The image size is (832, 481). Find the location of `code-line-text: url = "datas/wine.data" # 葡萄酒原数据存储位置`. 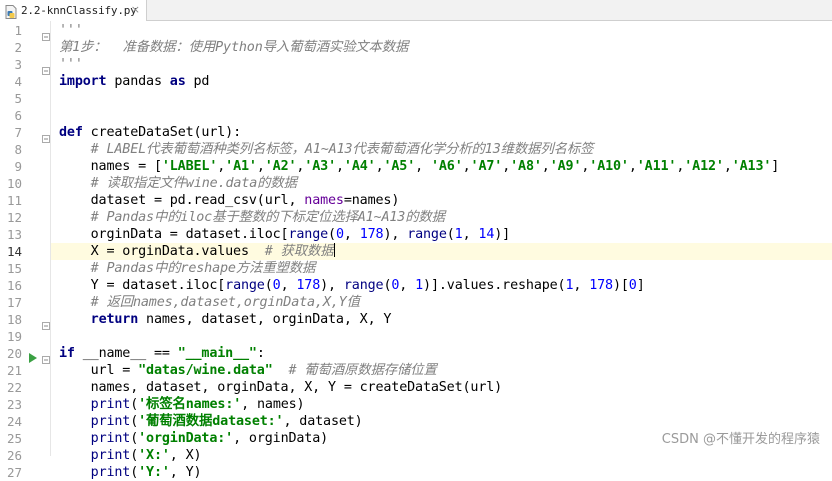

code-line-text: url = "datas/wine.data" # 葡萄酒原数据存储位置 is located at coordinates (248, 370).